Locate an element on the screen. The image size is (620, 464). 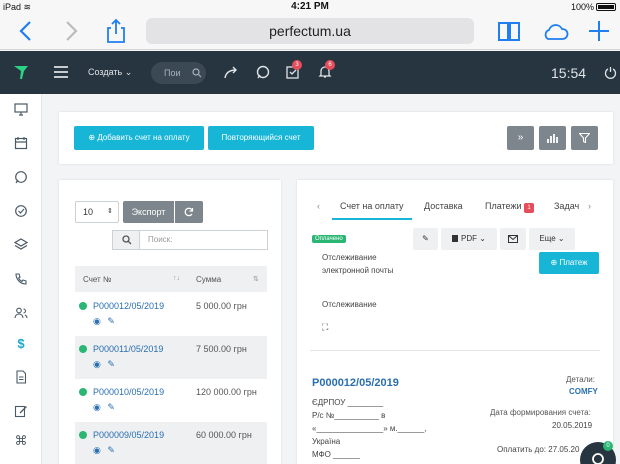
finance-icon: $ is located at coordinates (21, 344).